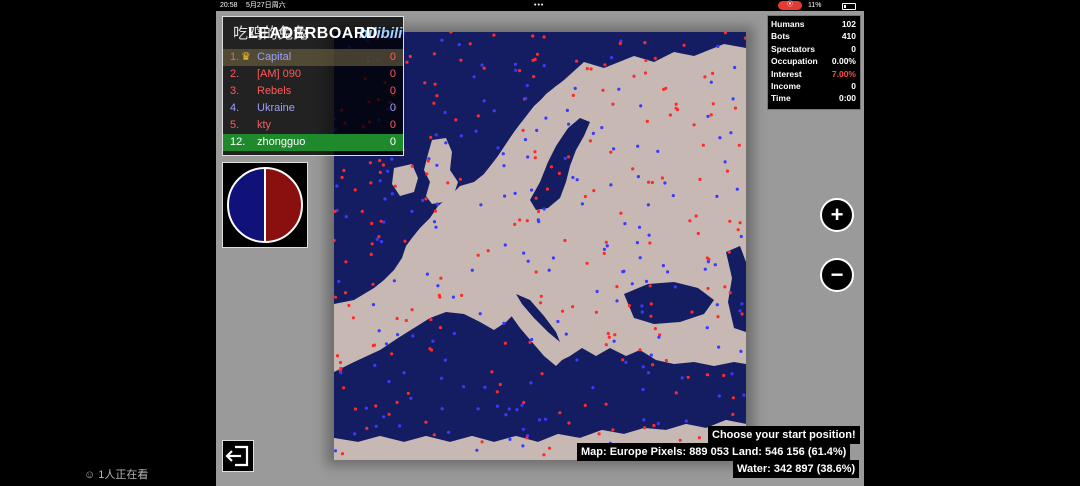  I want to click on zoom-in-button: +, so click(837, 215).